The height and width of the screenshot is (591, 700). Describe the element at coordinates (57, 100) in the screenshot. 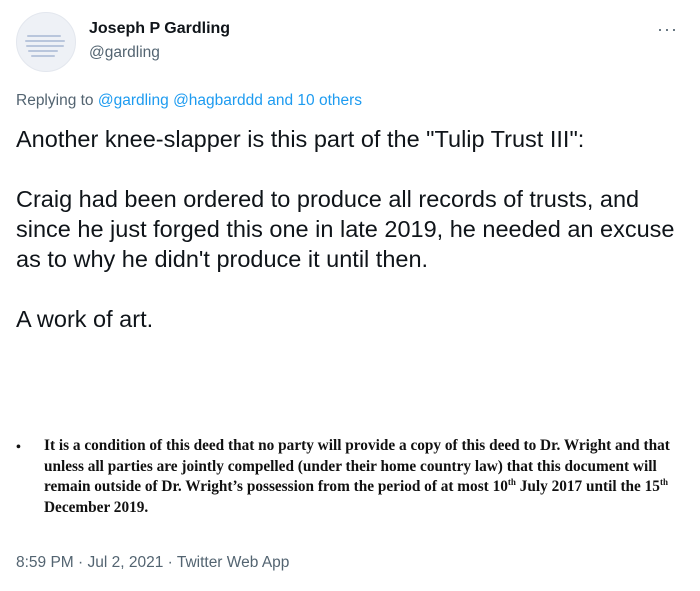

I see `reply-prefix: Replying to` at that location.